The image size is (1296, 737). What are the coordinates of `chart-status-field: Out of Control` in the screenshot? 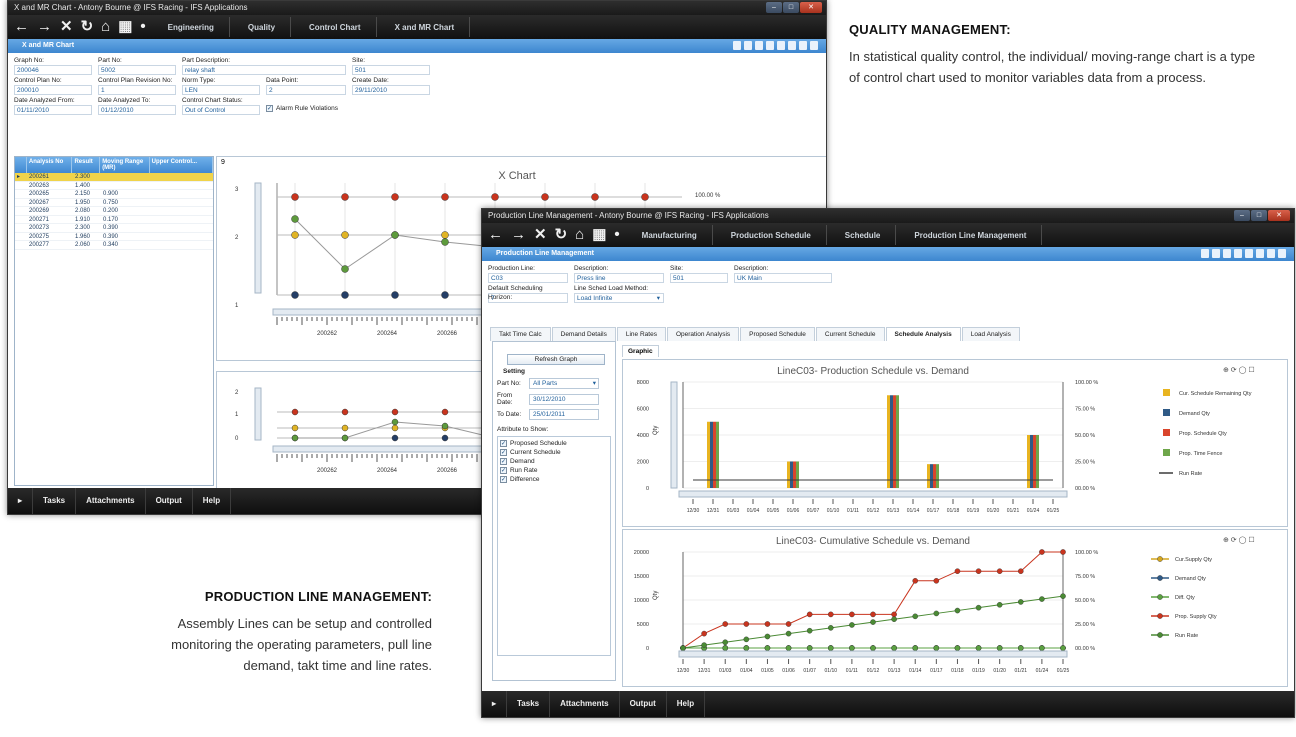 It's located at (221, 110).